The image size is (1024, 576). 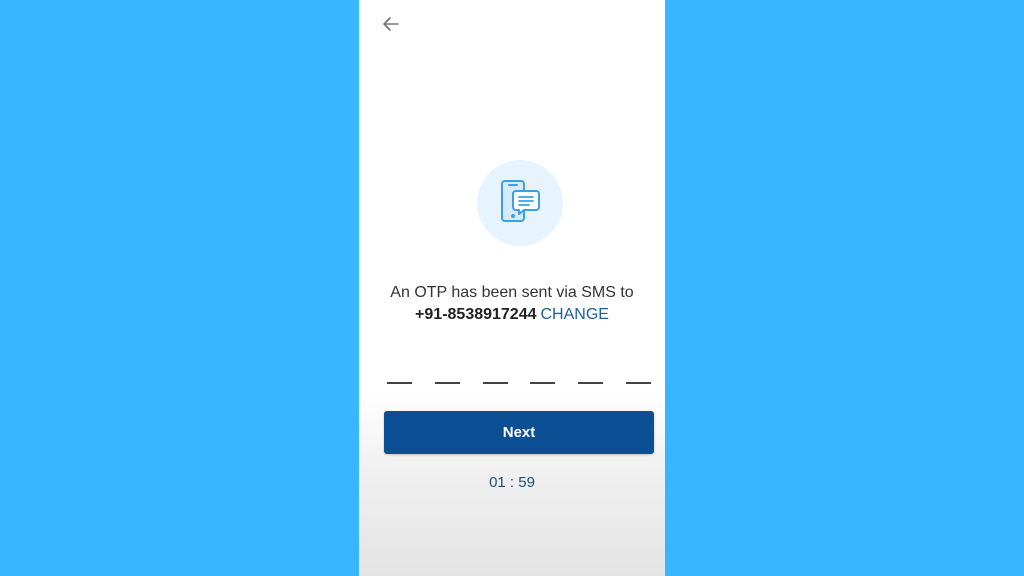 I want to click on resend-timer: 01 : 59, so click(x=512, y=482).